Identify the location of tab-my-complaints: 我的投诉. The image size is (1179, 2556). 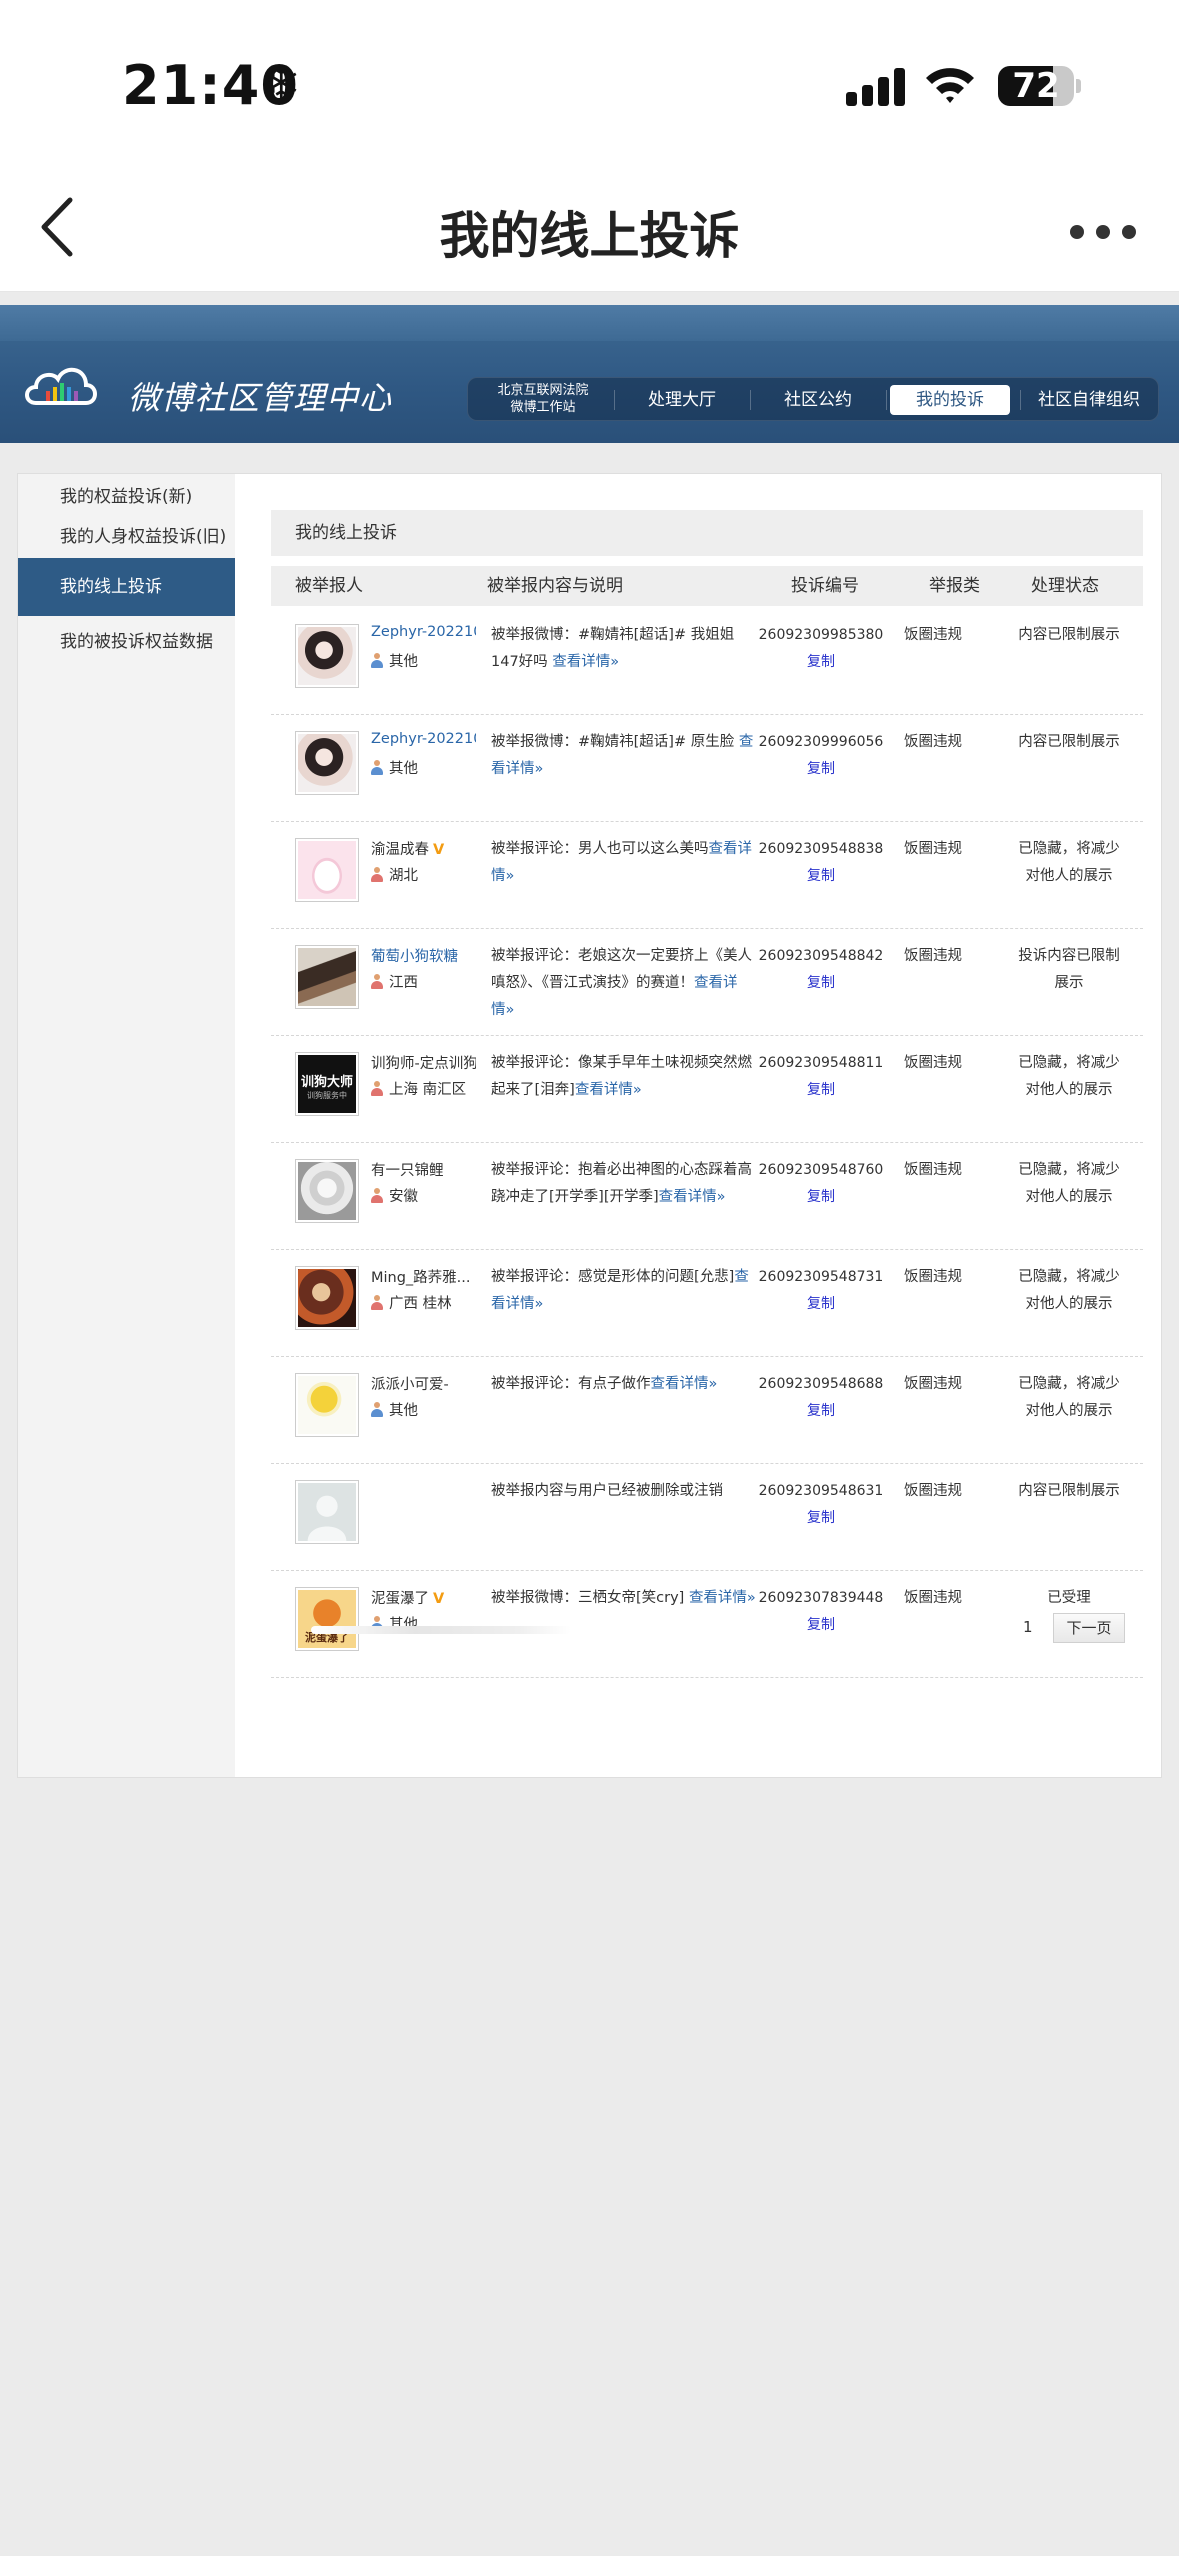
(950, 400).